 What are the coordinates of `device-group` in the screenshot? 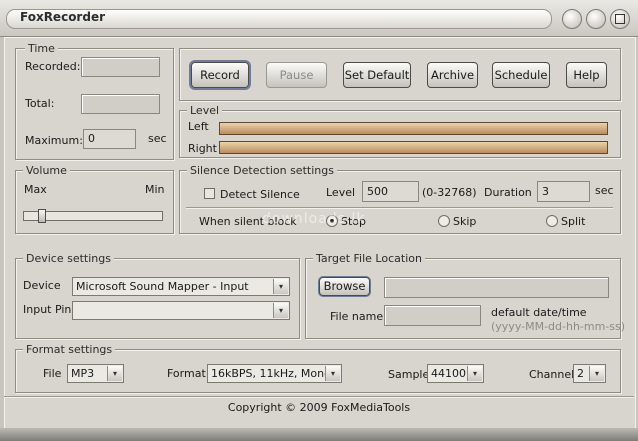 It's located at (157, 298).